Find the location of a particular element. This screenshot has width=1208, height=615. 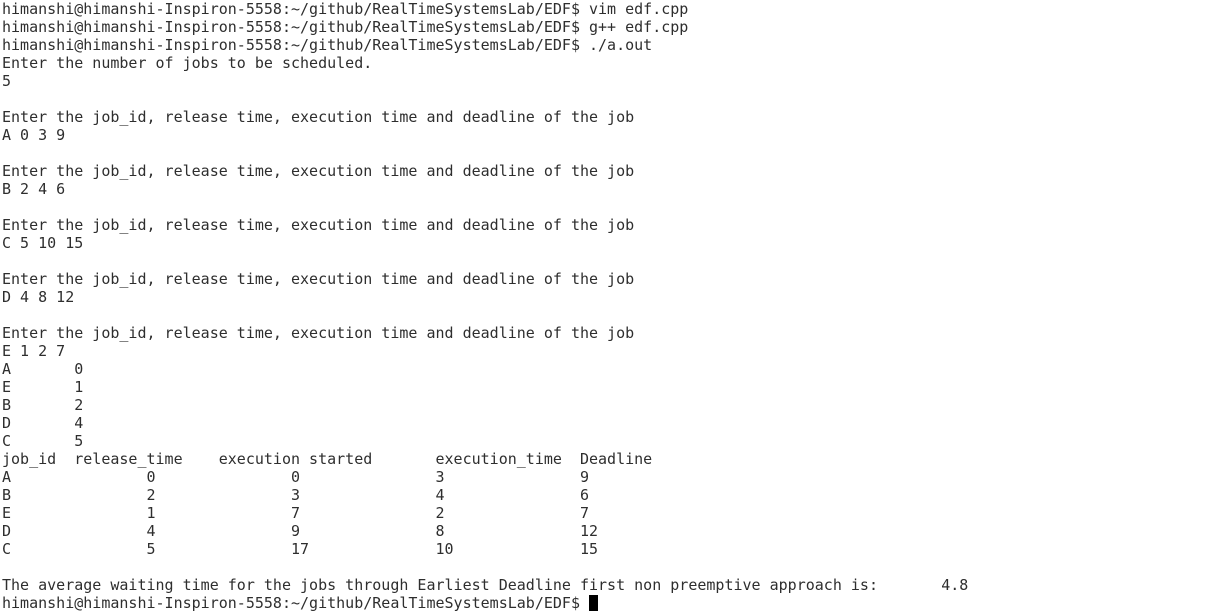

table-row: C 5 17 10 15 is located at coordinates (300, 549).